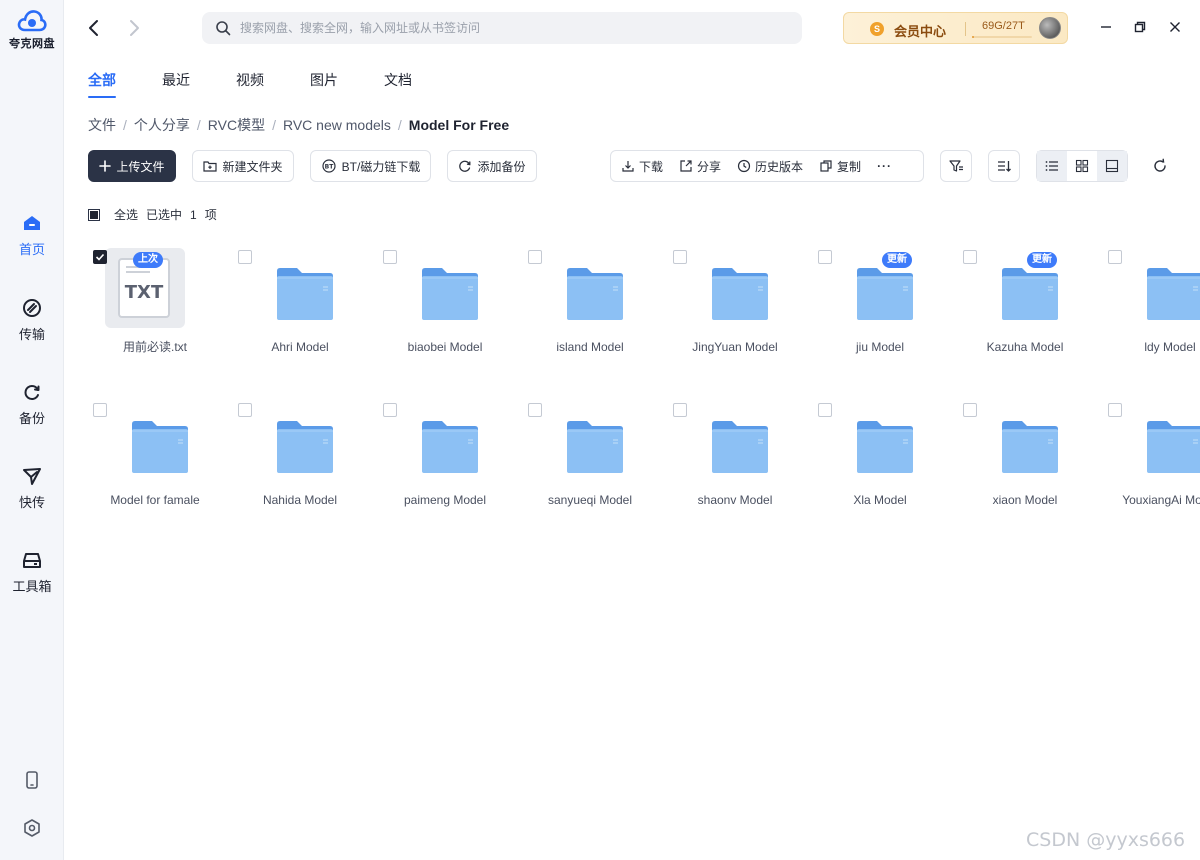 The image size is (1200, 860). I want to click on search-input, so click(510, 28).